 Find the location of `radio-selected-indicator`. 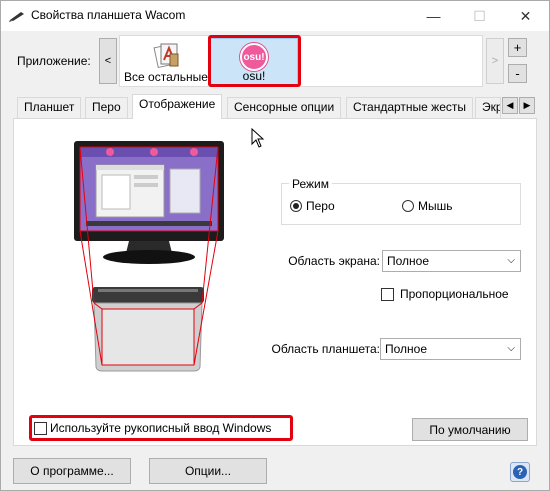

radio-selected-indicator is located at coordinates (296, 206).